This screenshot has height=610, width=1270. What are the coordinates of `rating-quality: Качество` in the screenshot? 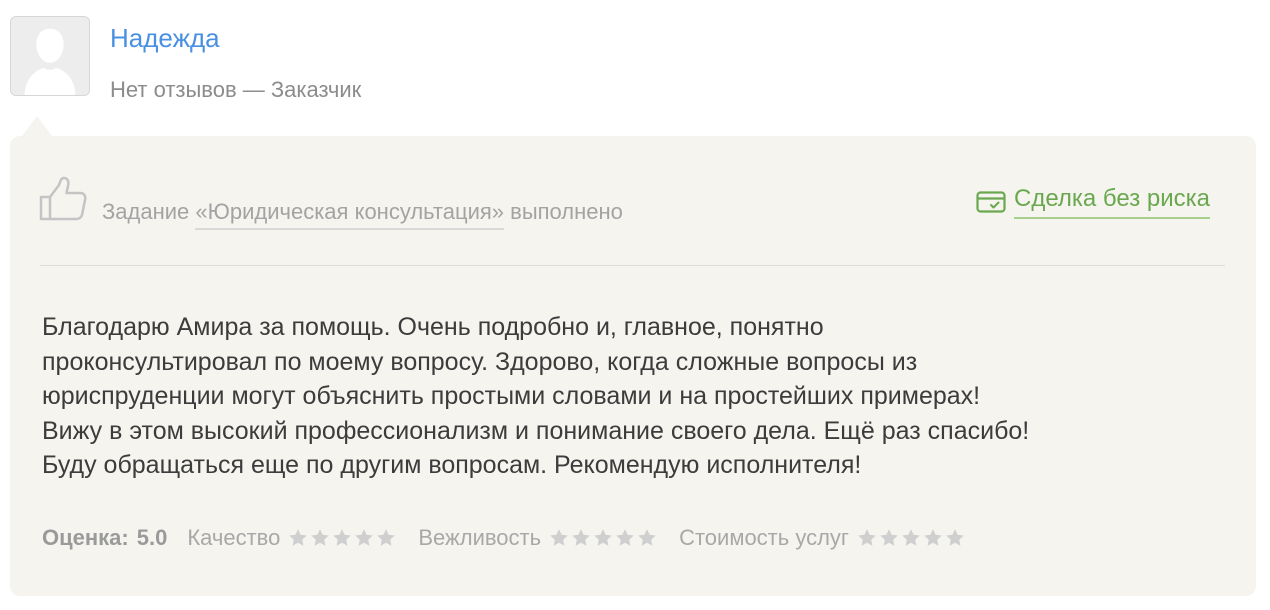 It's located at (282, 538).